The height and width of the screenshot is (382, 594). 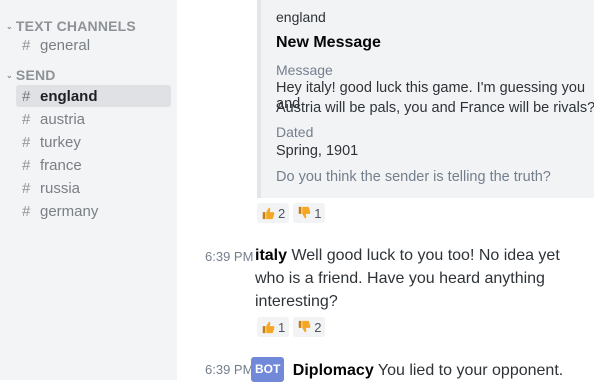 I want to click on channel-item-france: # france, so click(x=93, y=165).